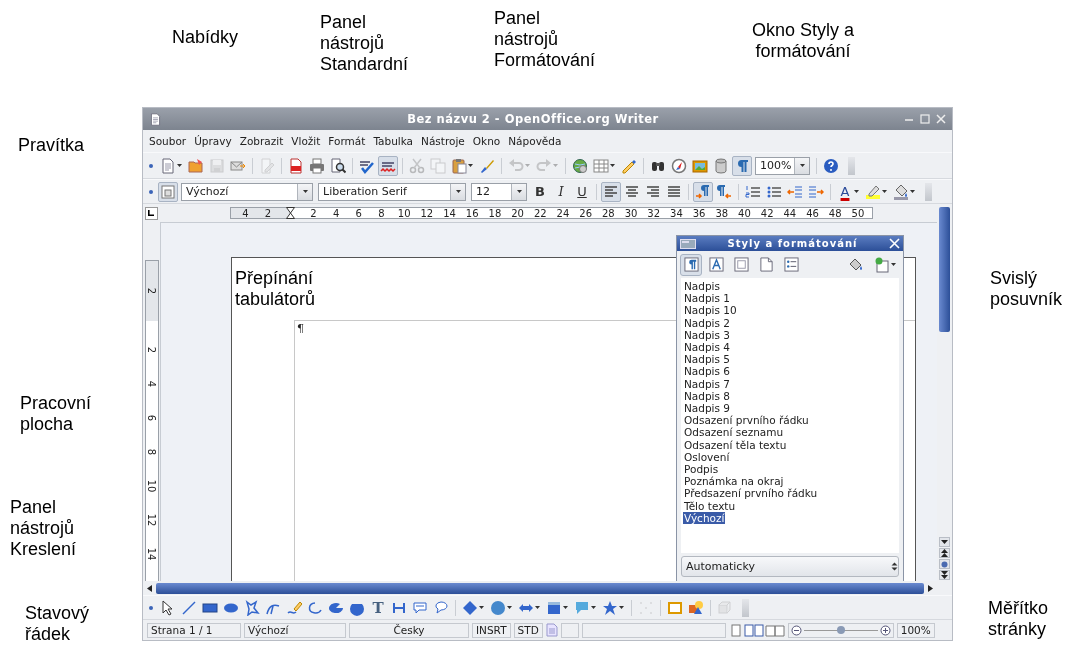 The width and height of the screenshot is (1078, 651). I want to click on close-icon, so click(941, 119).